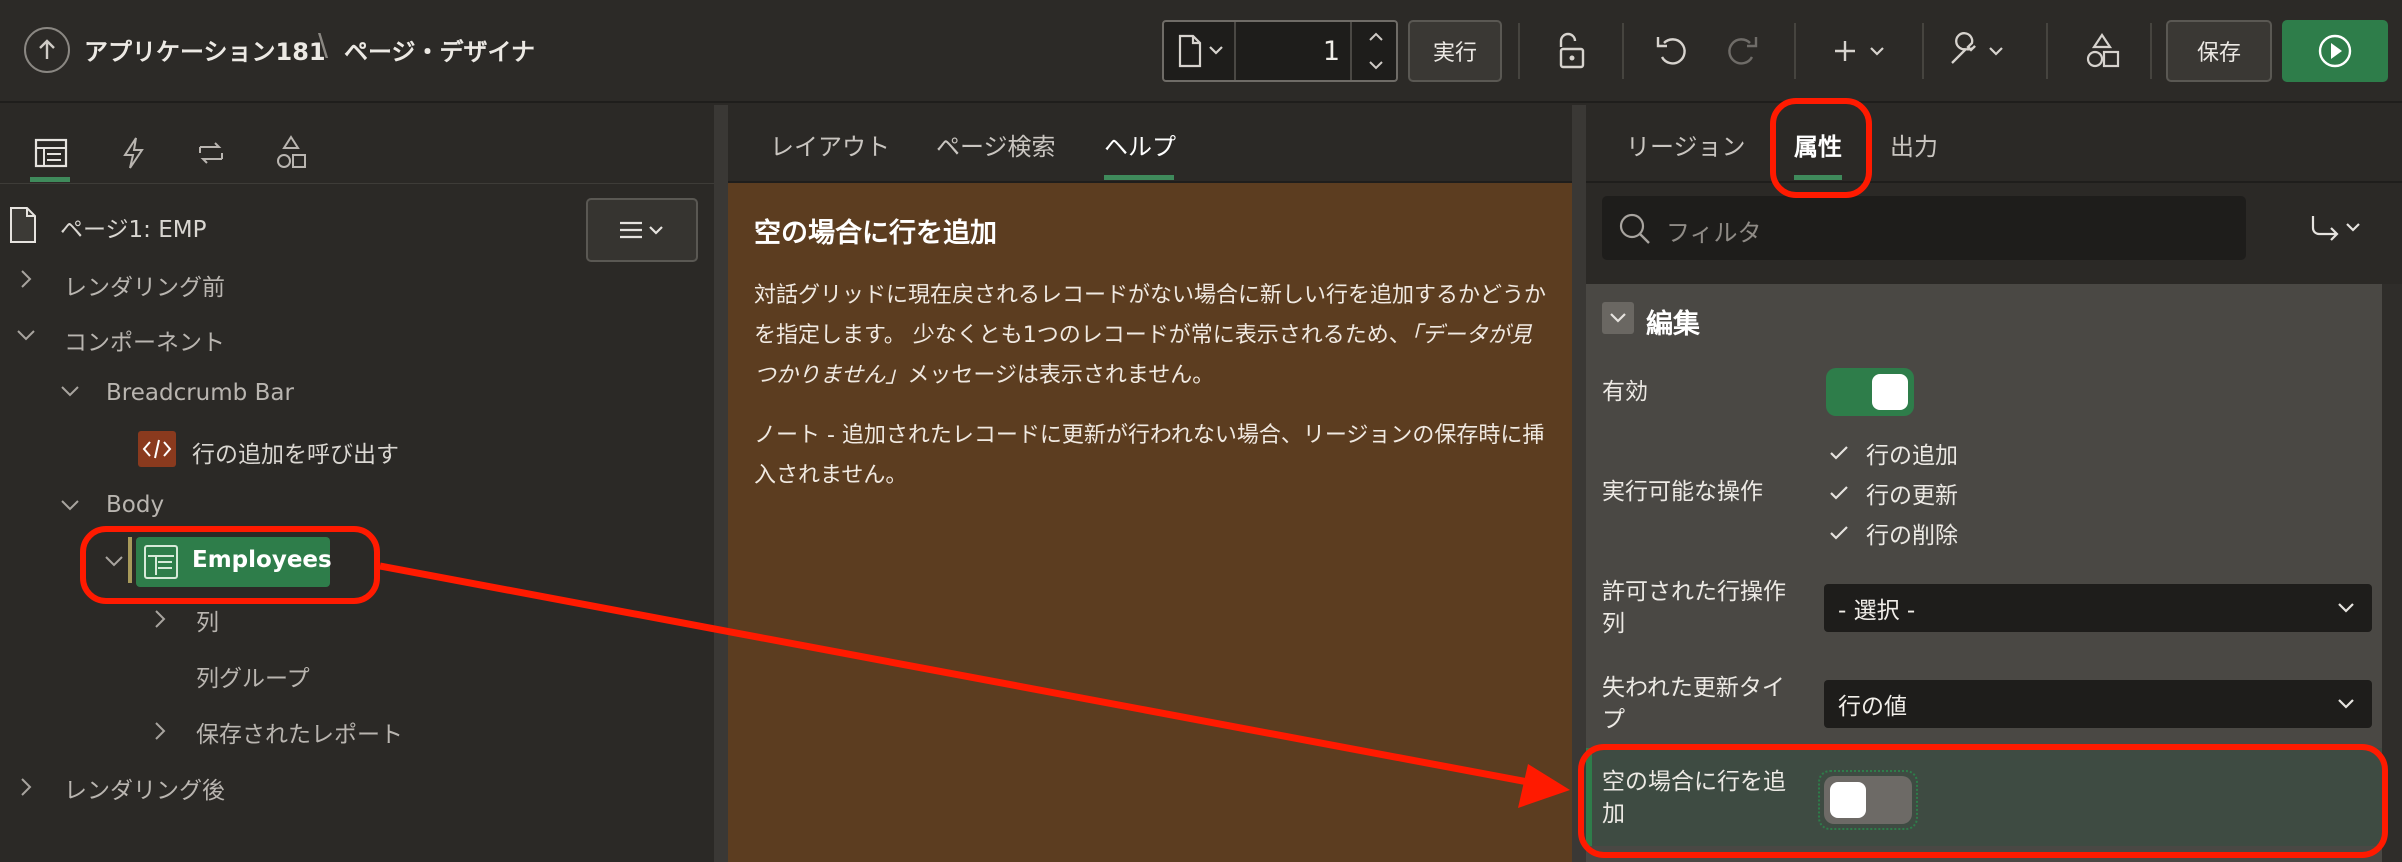  What do you see at coordinates (974, 685) in the screenshot?
I see `annotation-arrow` at bounding box center [974, 685].